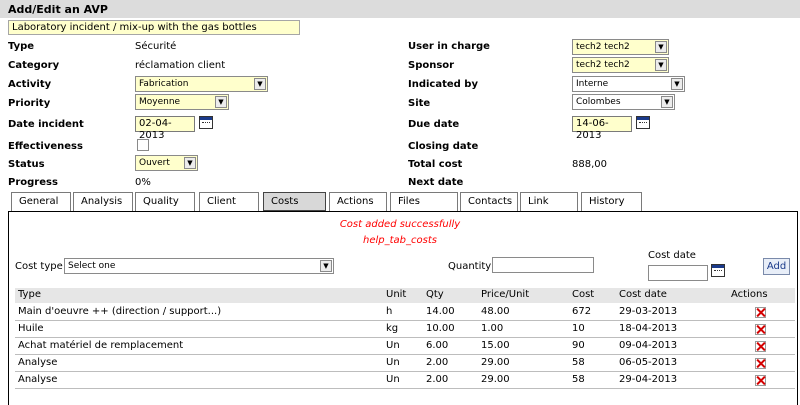 Image resolution: width=800 pixels, height=405 pixels. I want to click on tab-files: Files, so click(424, 201).